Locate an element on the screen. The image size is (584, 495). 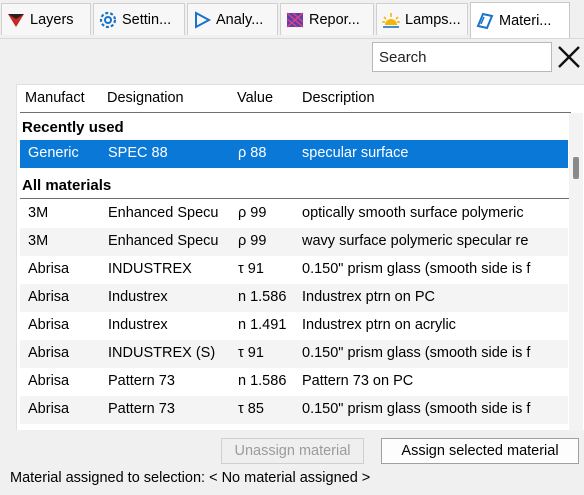
gear-icon is located at coordinates (108, 20).